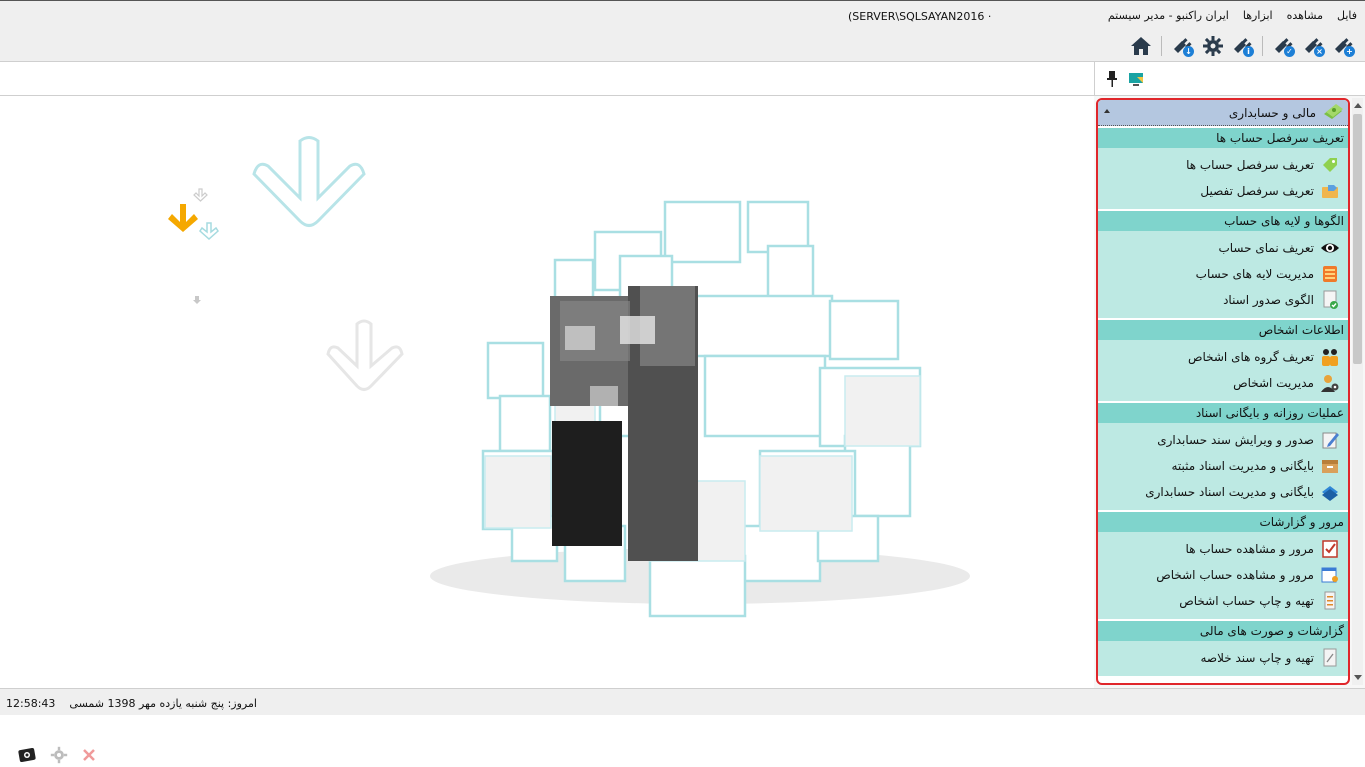 This screenshot has width=1365, height=767. I want to click on nav-item-label: مرور و مشاهده حساب ها, so click(1249, 549).